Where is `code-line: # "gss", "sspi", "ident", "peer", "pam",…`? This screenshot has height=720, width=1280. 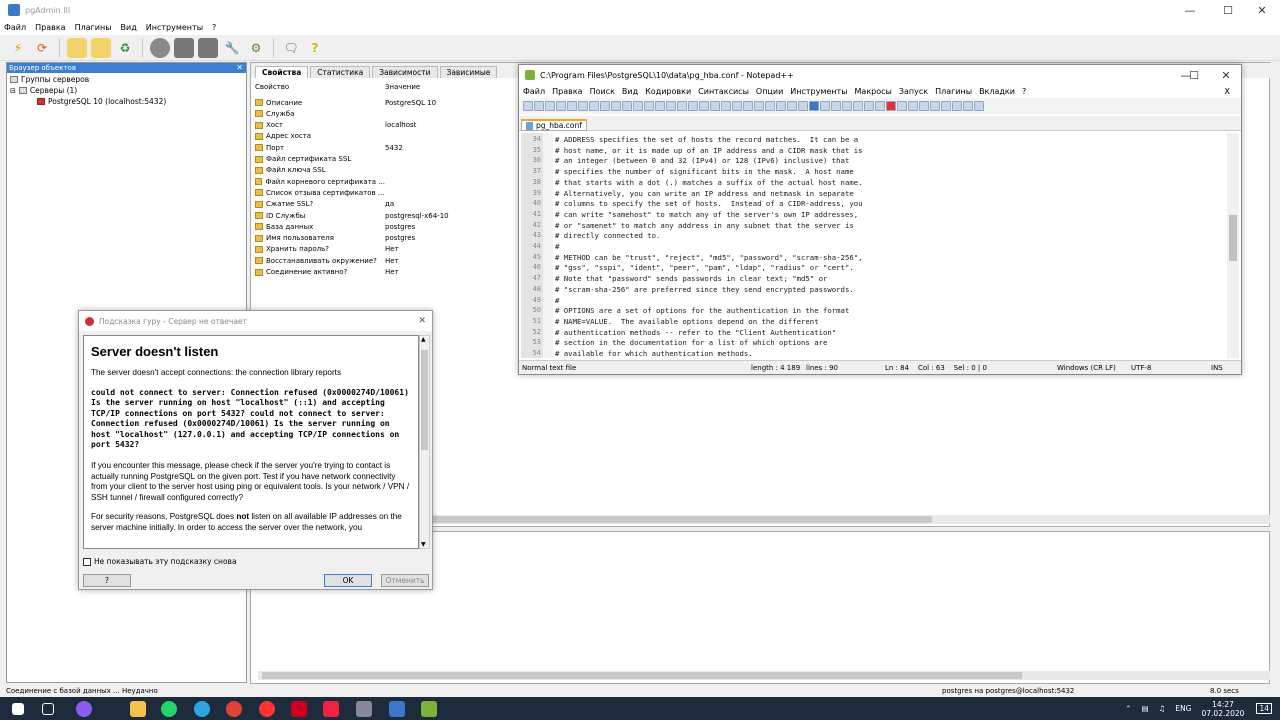
code-line: # "gss", "sspi", "ident", "peer", "pam",… is located at coordinates (704, 267).